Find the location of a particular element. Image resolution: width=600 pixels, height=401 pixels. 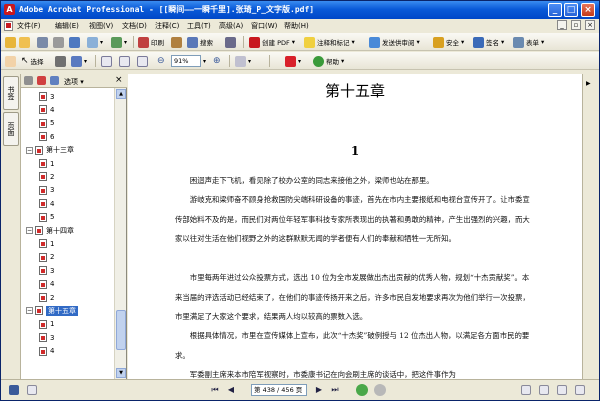

menu-comments: 注释(C) is located at coordinates (167, 26).